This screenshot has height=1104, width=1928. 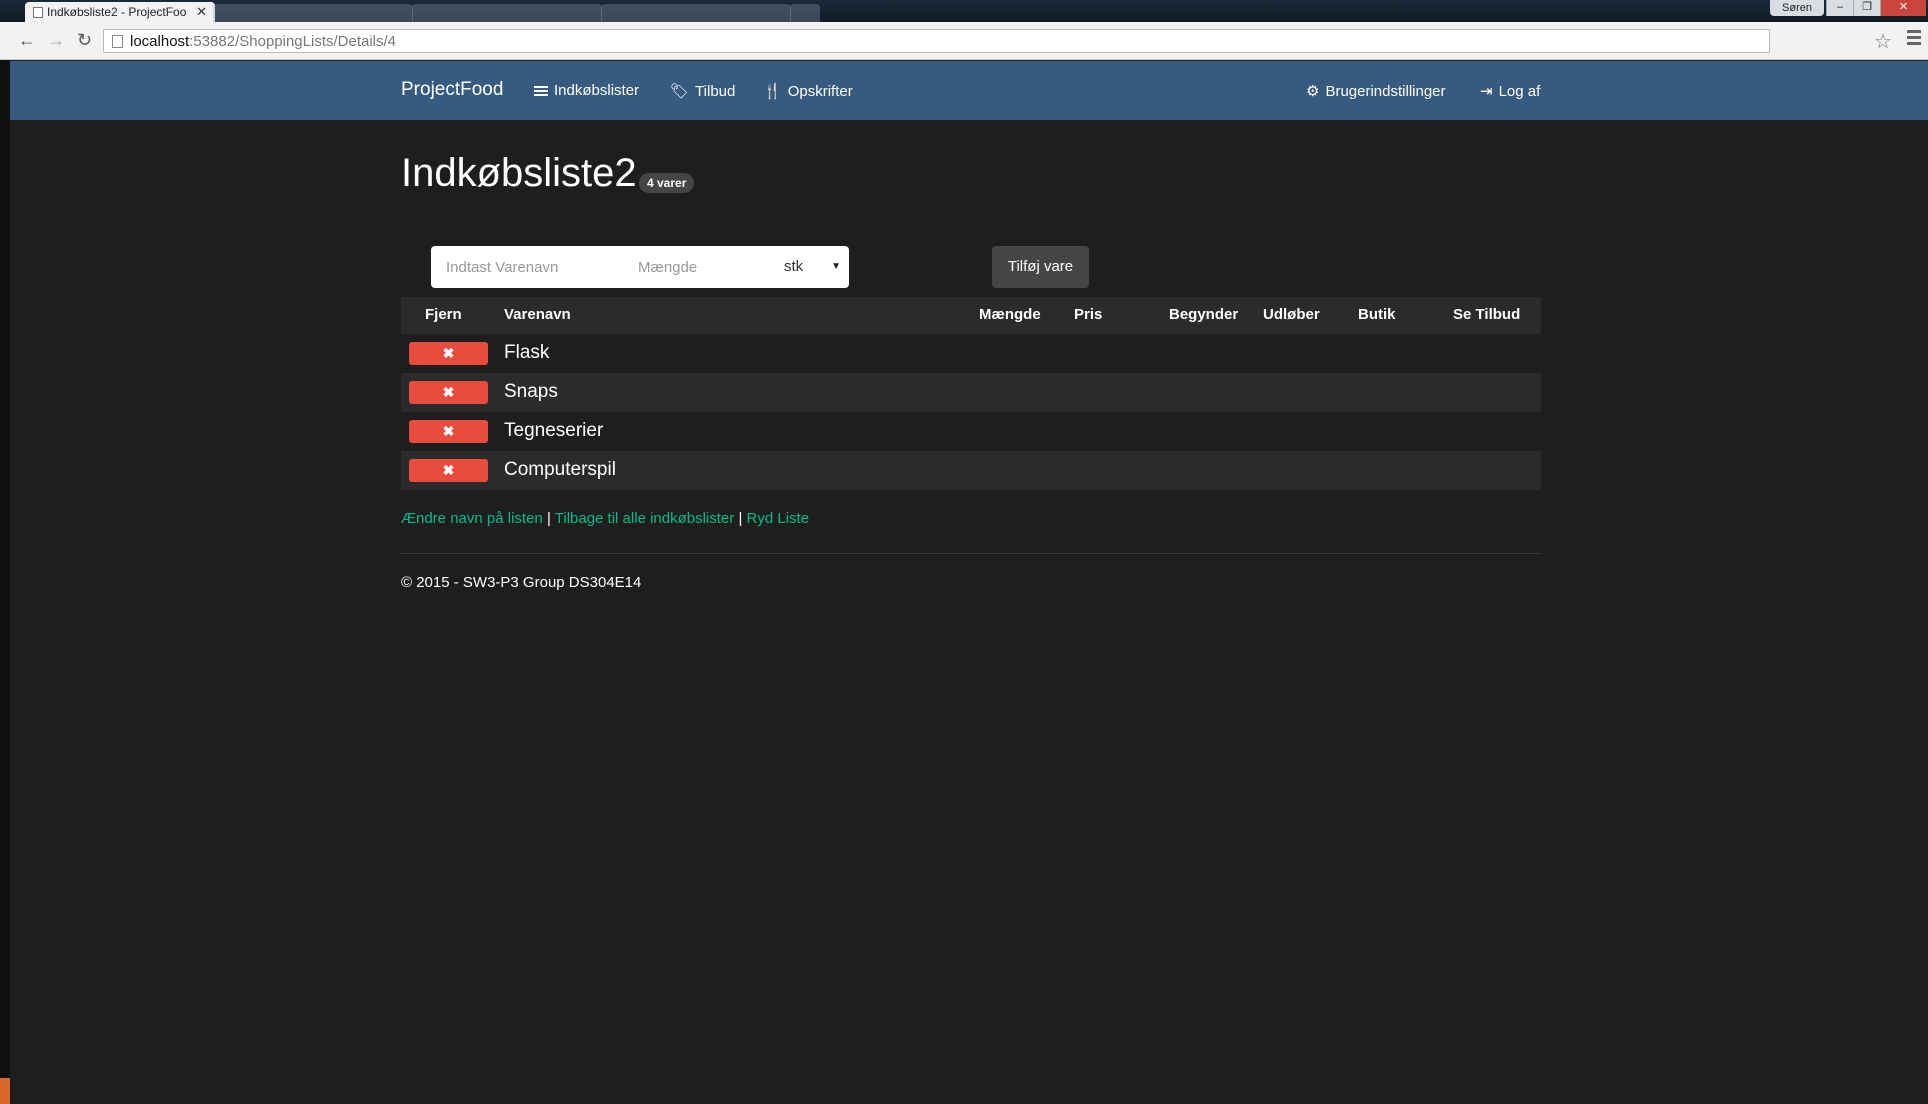 I want to click on new-tab-button, so click(x=805, y=13).